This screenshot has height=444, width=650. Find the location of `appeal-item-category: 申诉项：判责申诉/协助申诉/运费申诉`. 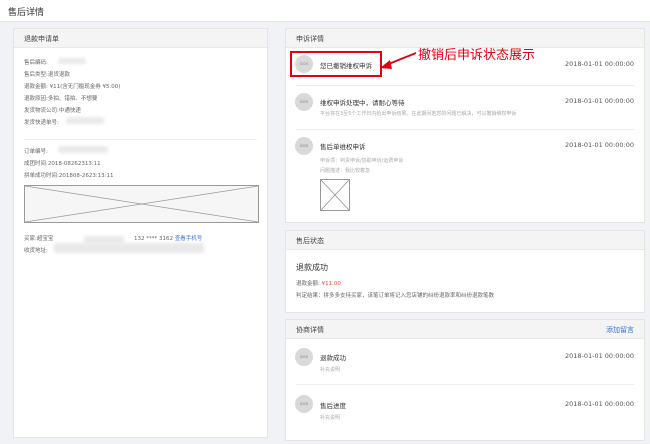

appeal-item-category: 申诉项：判责申诉/协助申诉/运费申诉 is located at coordinates (362, 161).